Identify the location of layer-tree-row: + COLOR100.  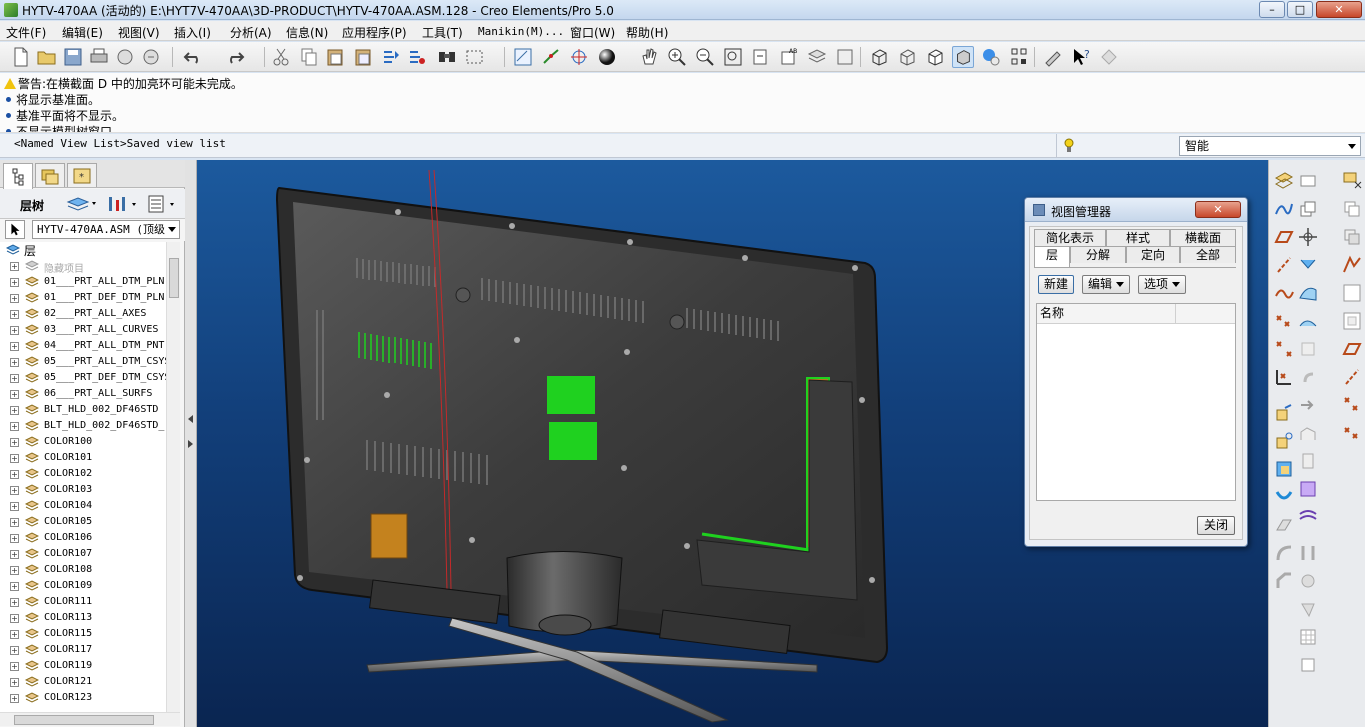
(83, 442).